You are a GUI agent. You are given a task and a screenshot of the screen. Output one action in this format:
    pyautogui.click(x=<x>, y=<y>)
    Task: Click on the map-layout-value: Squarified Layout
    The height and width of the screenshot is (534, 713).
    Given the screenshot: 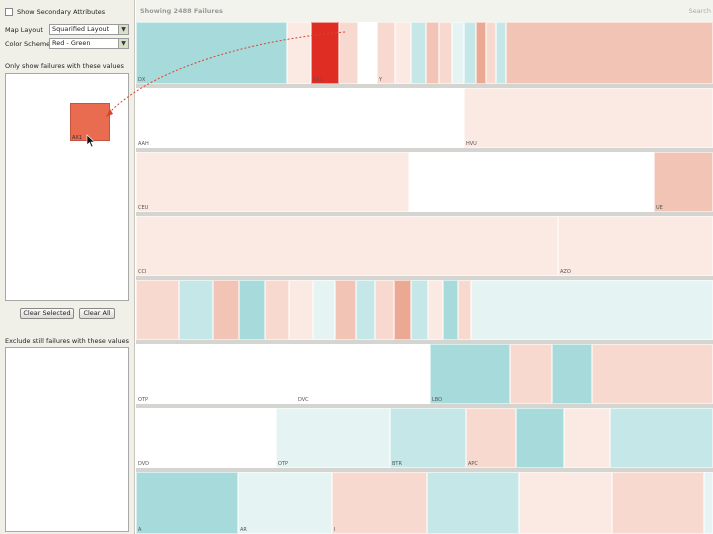 What is the action you would take?
    pyautogui.click(x=81, y=29)
    